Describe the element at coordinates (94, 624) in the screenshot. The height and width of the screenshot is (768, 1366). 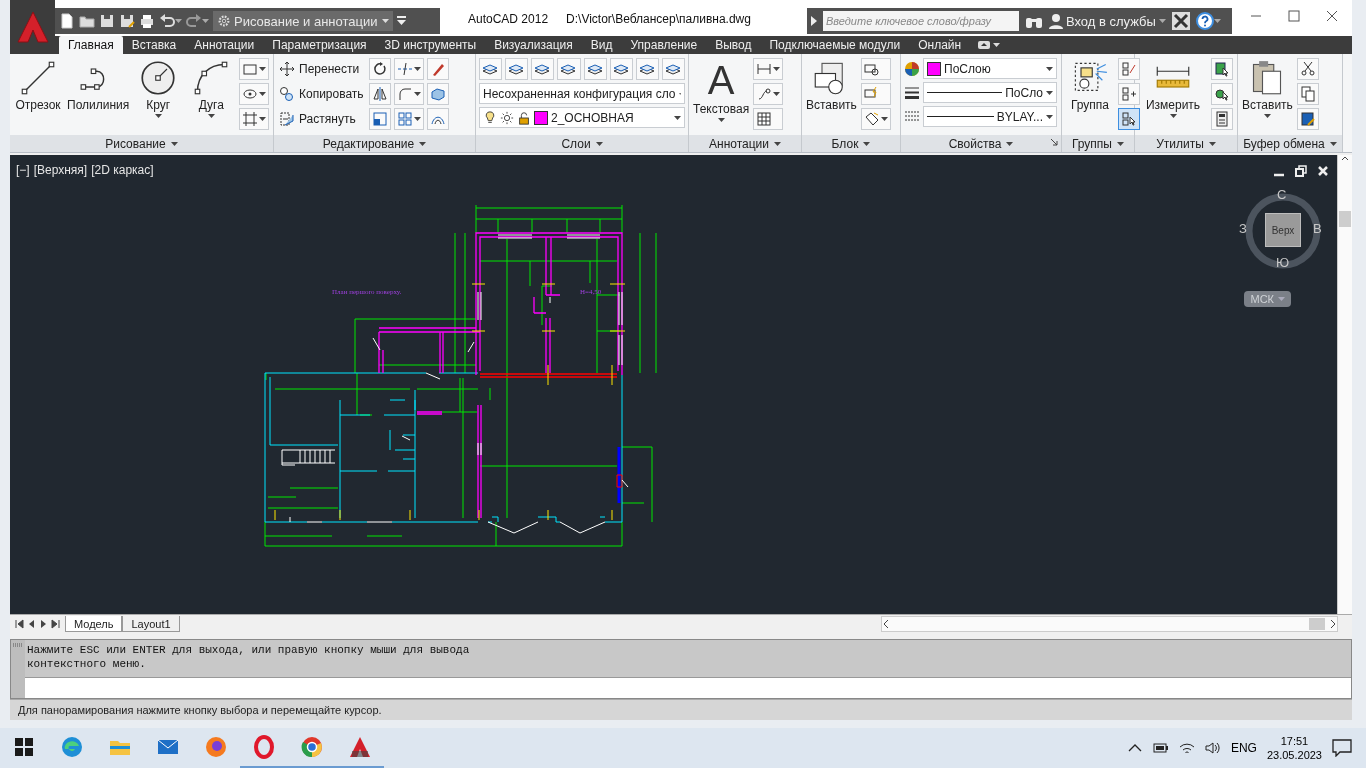
I see `layout-tab: Модель` at that location.